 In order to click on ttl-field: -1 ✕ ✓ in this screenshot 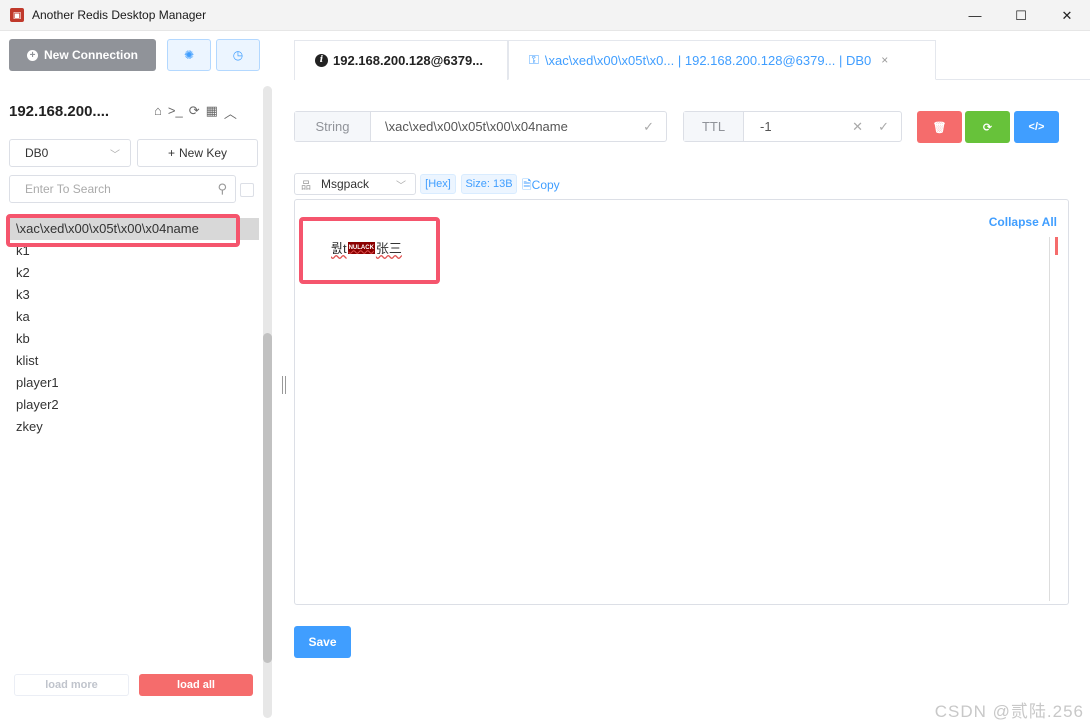, I will do `click(822, 126)`.